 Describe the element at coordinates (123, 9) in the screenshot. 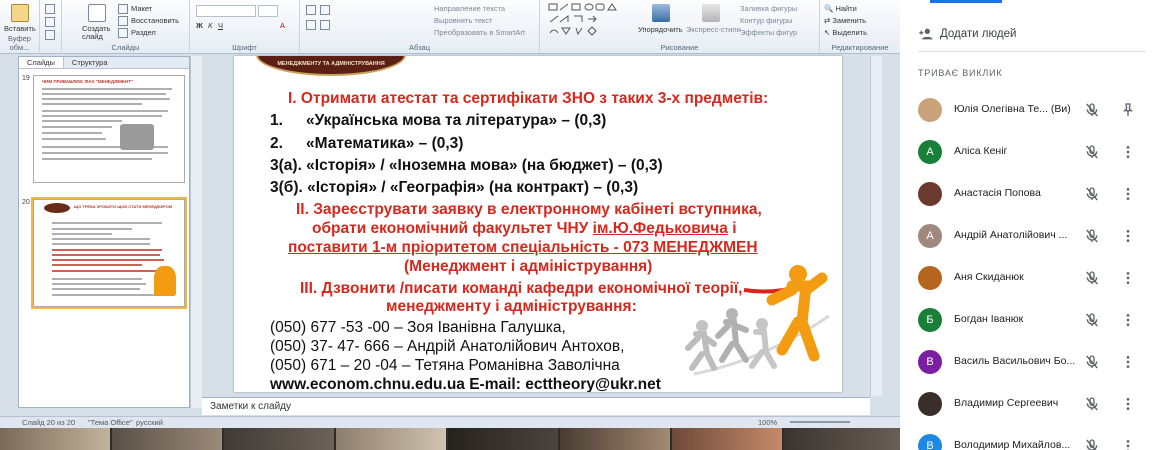

I see `layout-icon` at that location.